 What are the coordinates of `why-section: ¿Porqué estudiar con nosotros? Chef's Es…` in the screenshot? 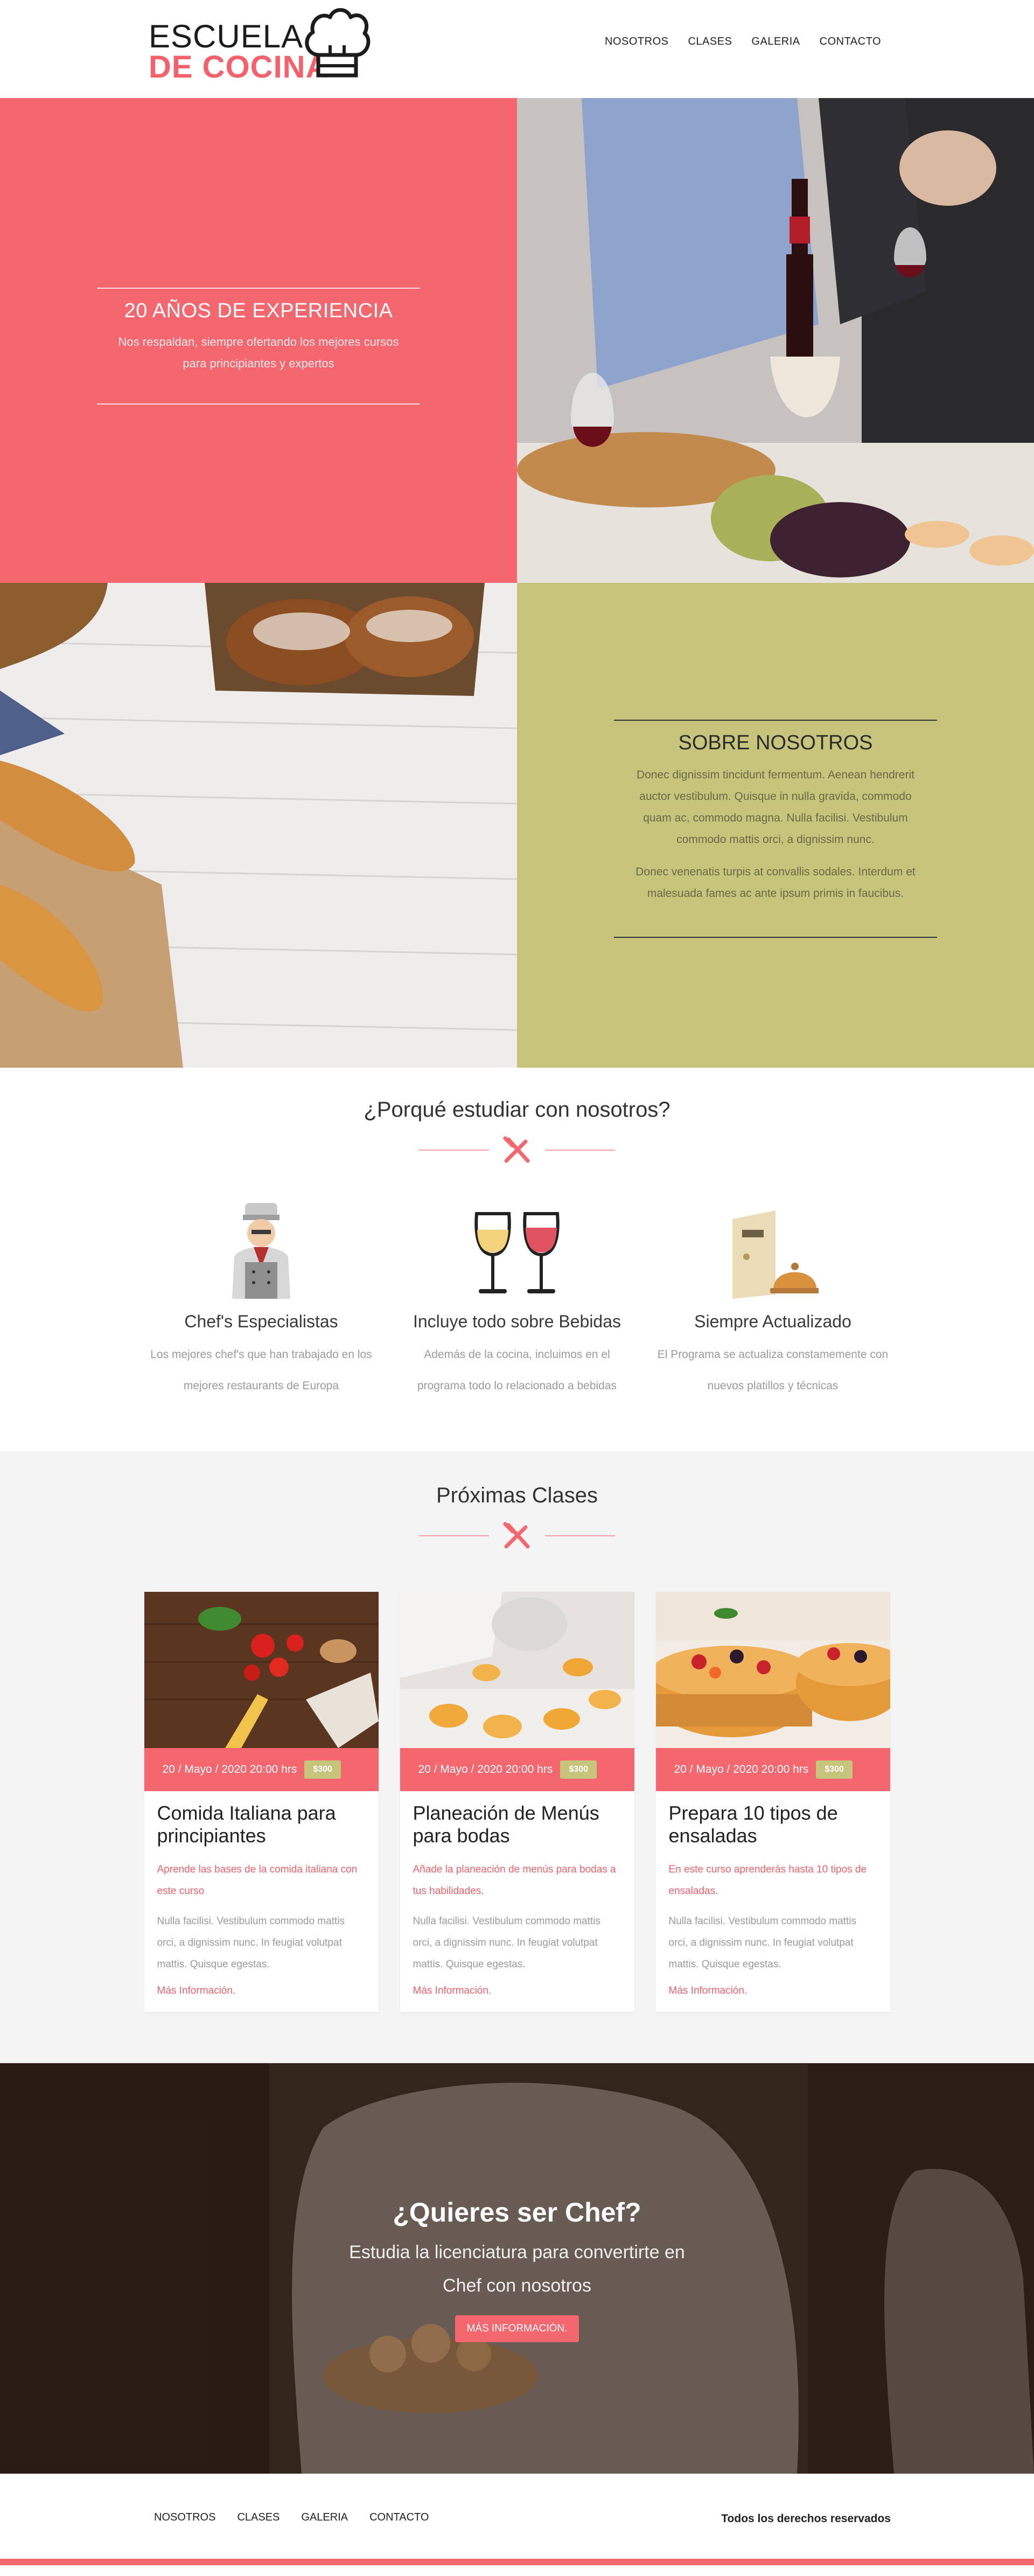 It's located at (517, 1259).